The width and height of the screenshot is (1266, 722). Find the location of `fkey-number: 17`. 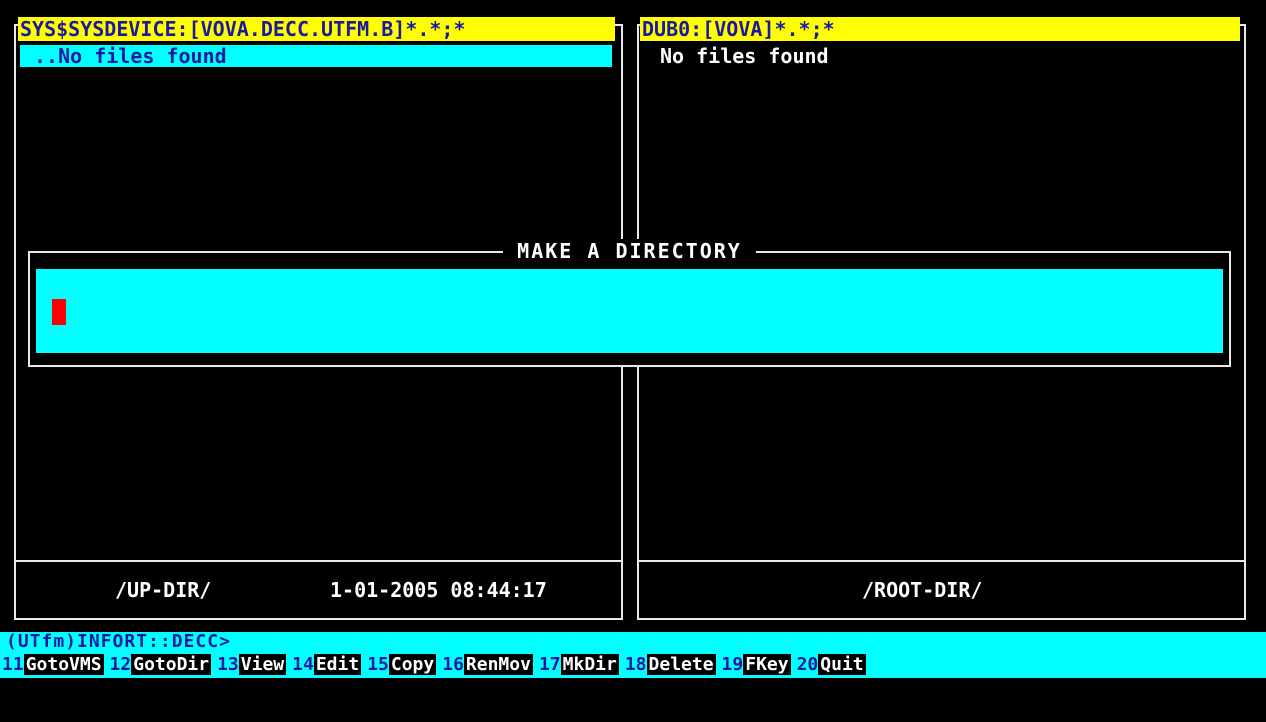

fkey-number: 17 is located at coordinates (546, 664).